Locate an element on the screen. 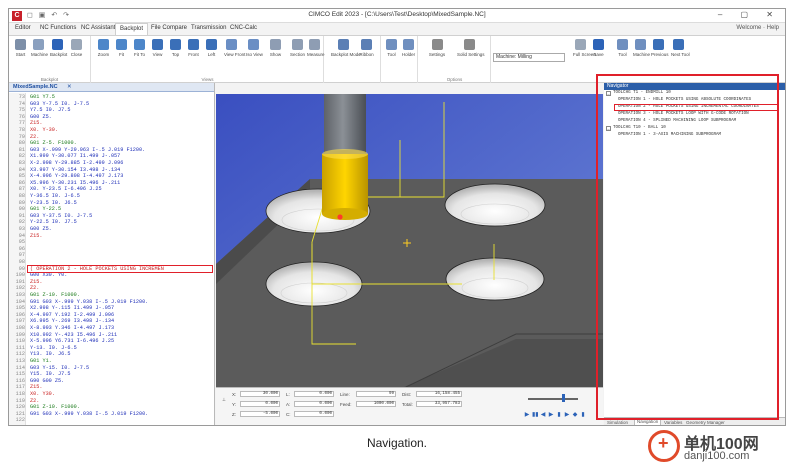 This screenshot has height=468, width=794. code-line: G00 X30. Y0. is located at coordinates (48, 275).